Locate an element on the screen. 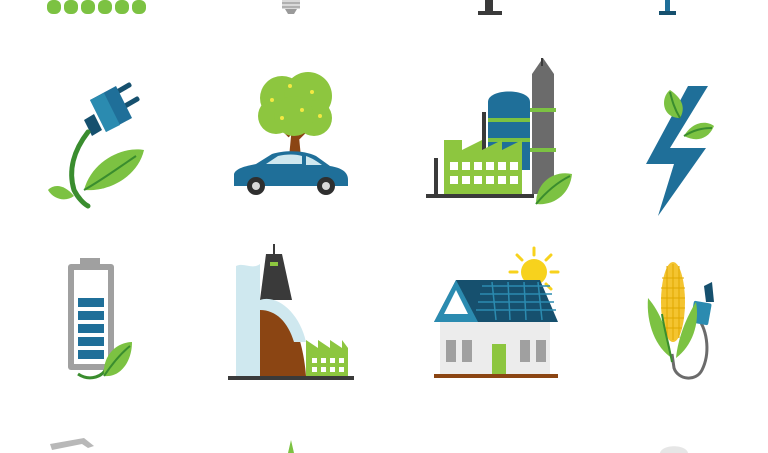 This screenshot has height=453, width=768. corn-fuel-pump-icon is located at coordinates (682, 320).